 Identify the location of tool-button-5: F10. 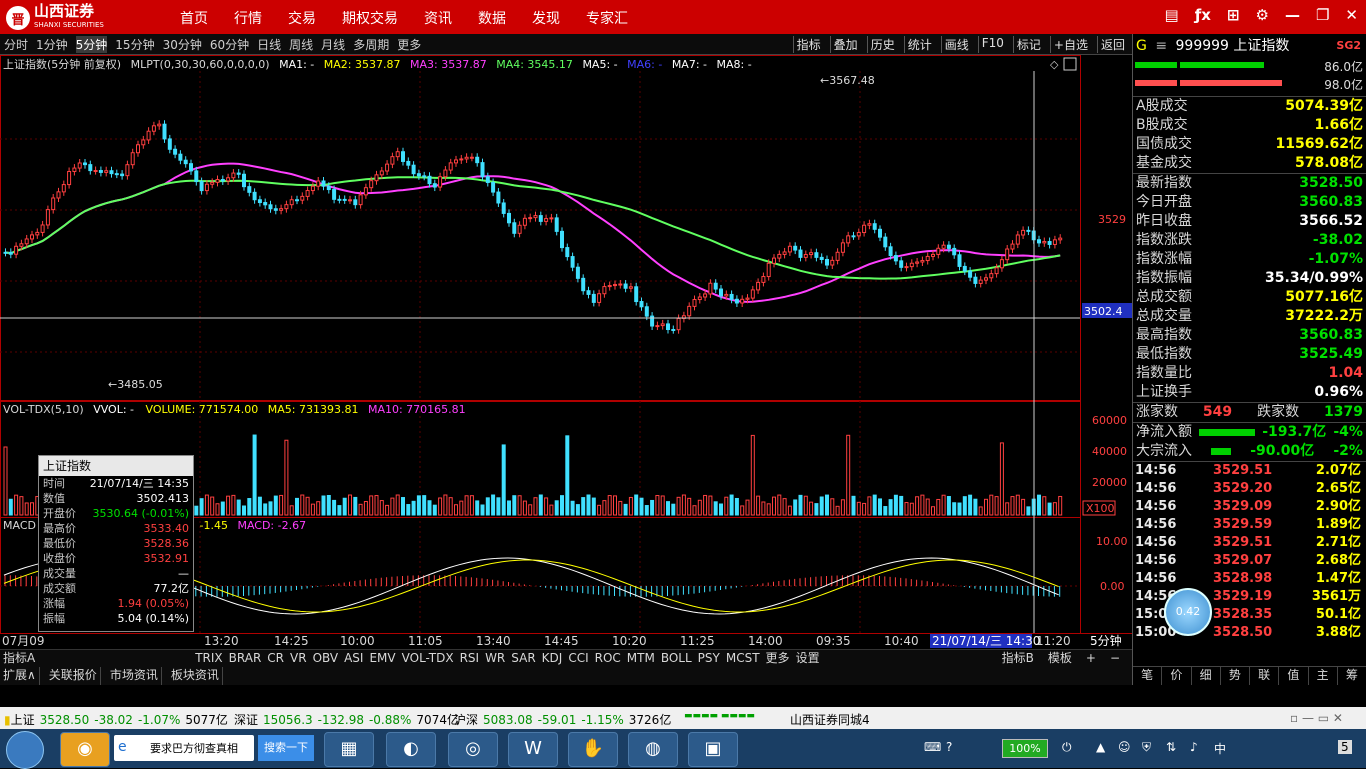
(992, 44).